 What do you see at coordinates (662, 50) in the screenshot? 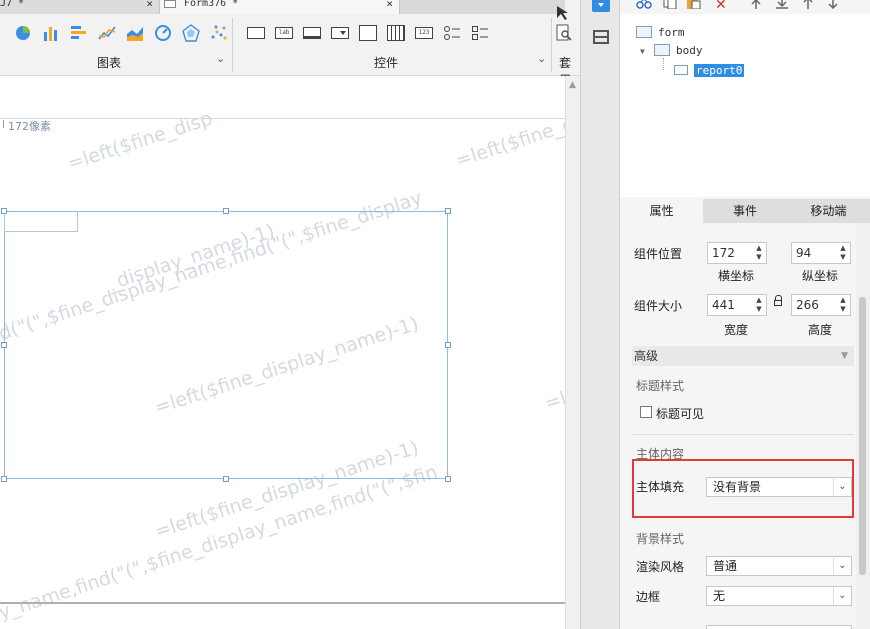
I see `body-node-icon` at bounding box center [662, 50].